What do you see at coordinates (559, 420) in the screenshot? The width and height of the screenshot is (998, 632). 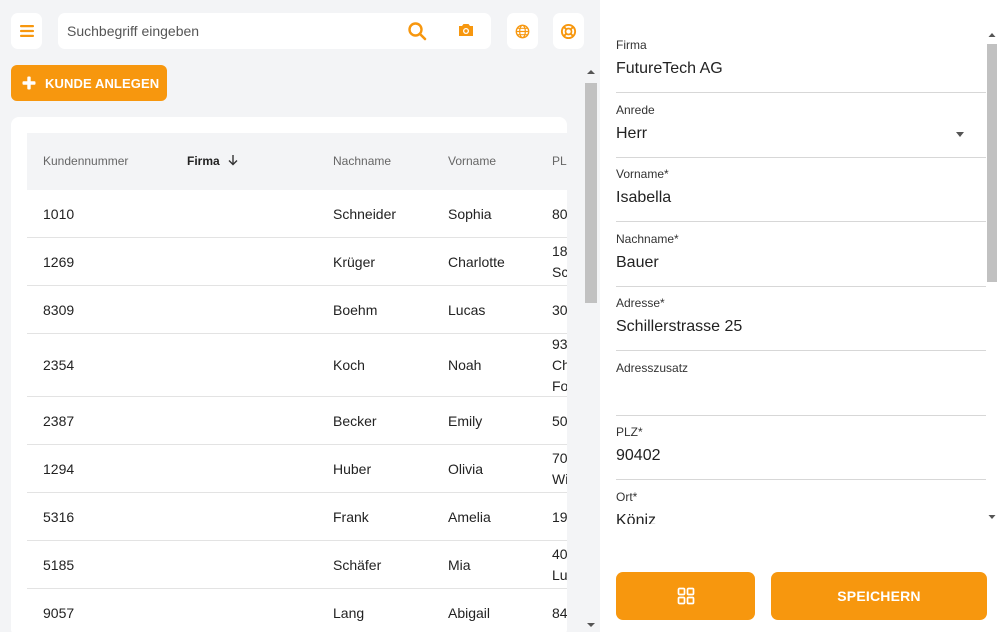 I see `cell-plz: 50` at bounding box center [559, 420].